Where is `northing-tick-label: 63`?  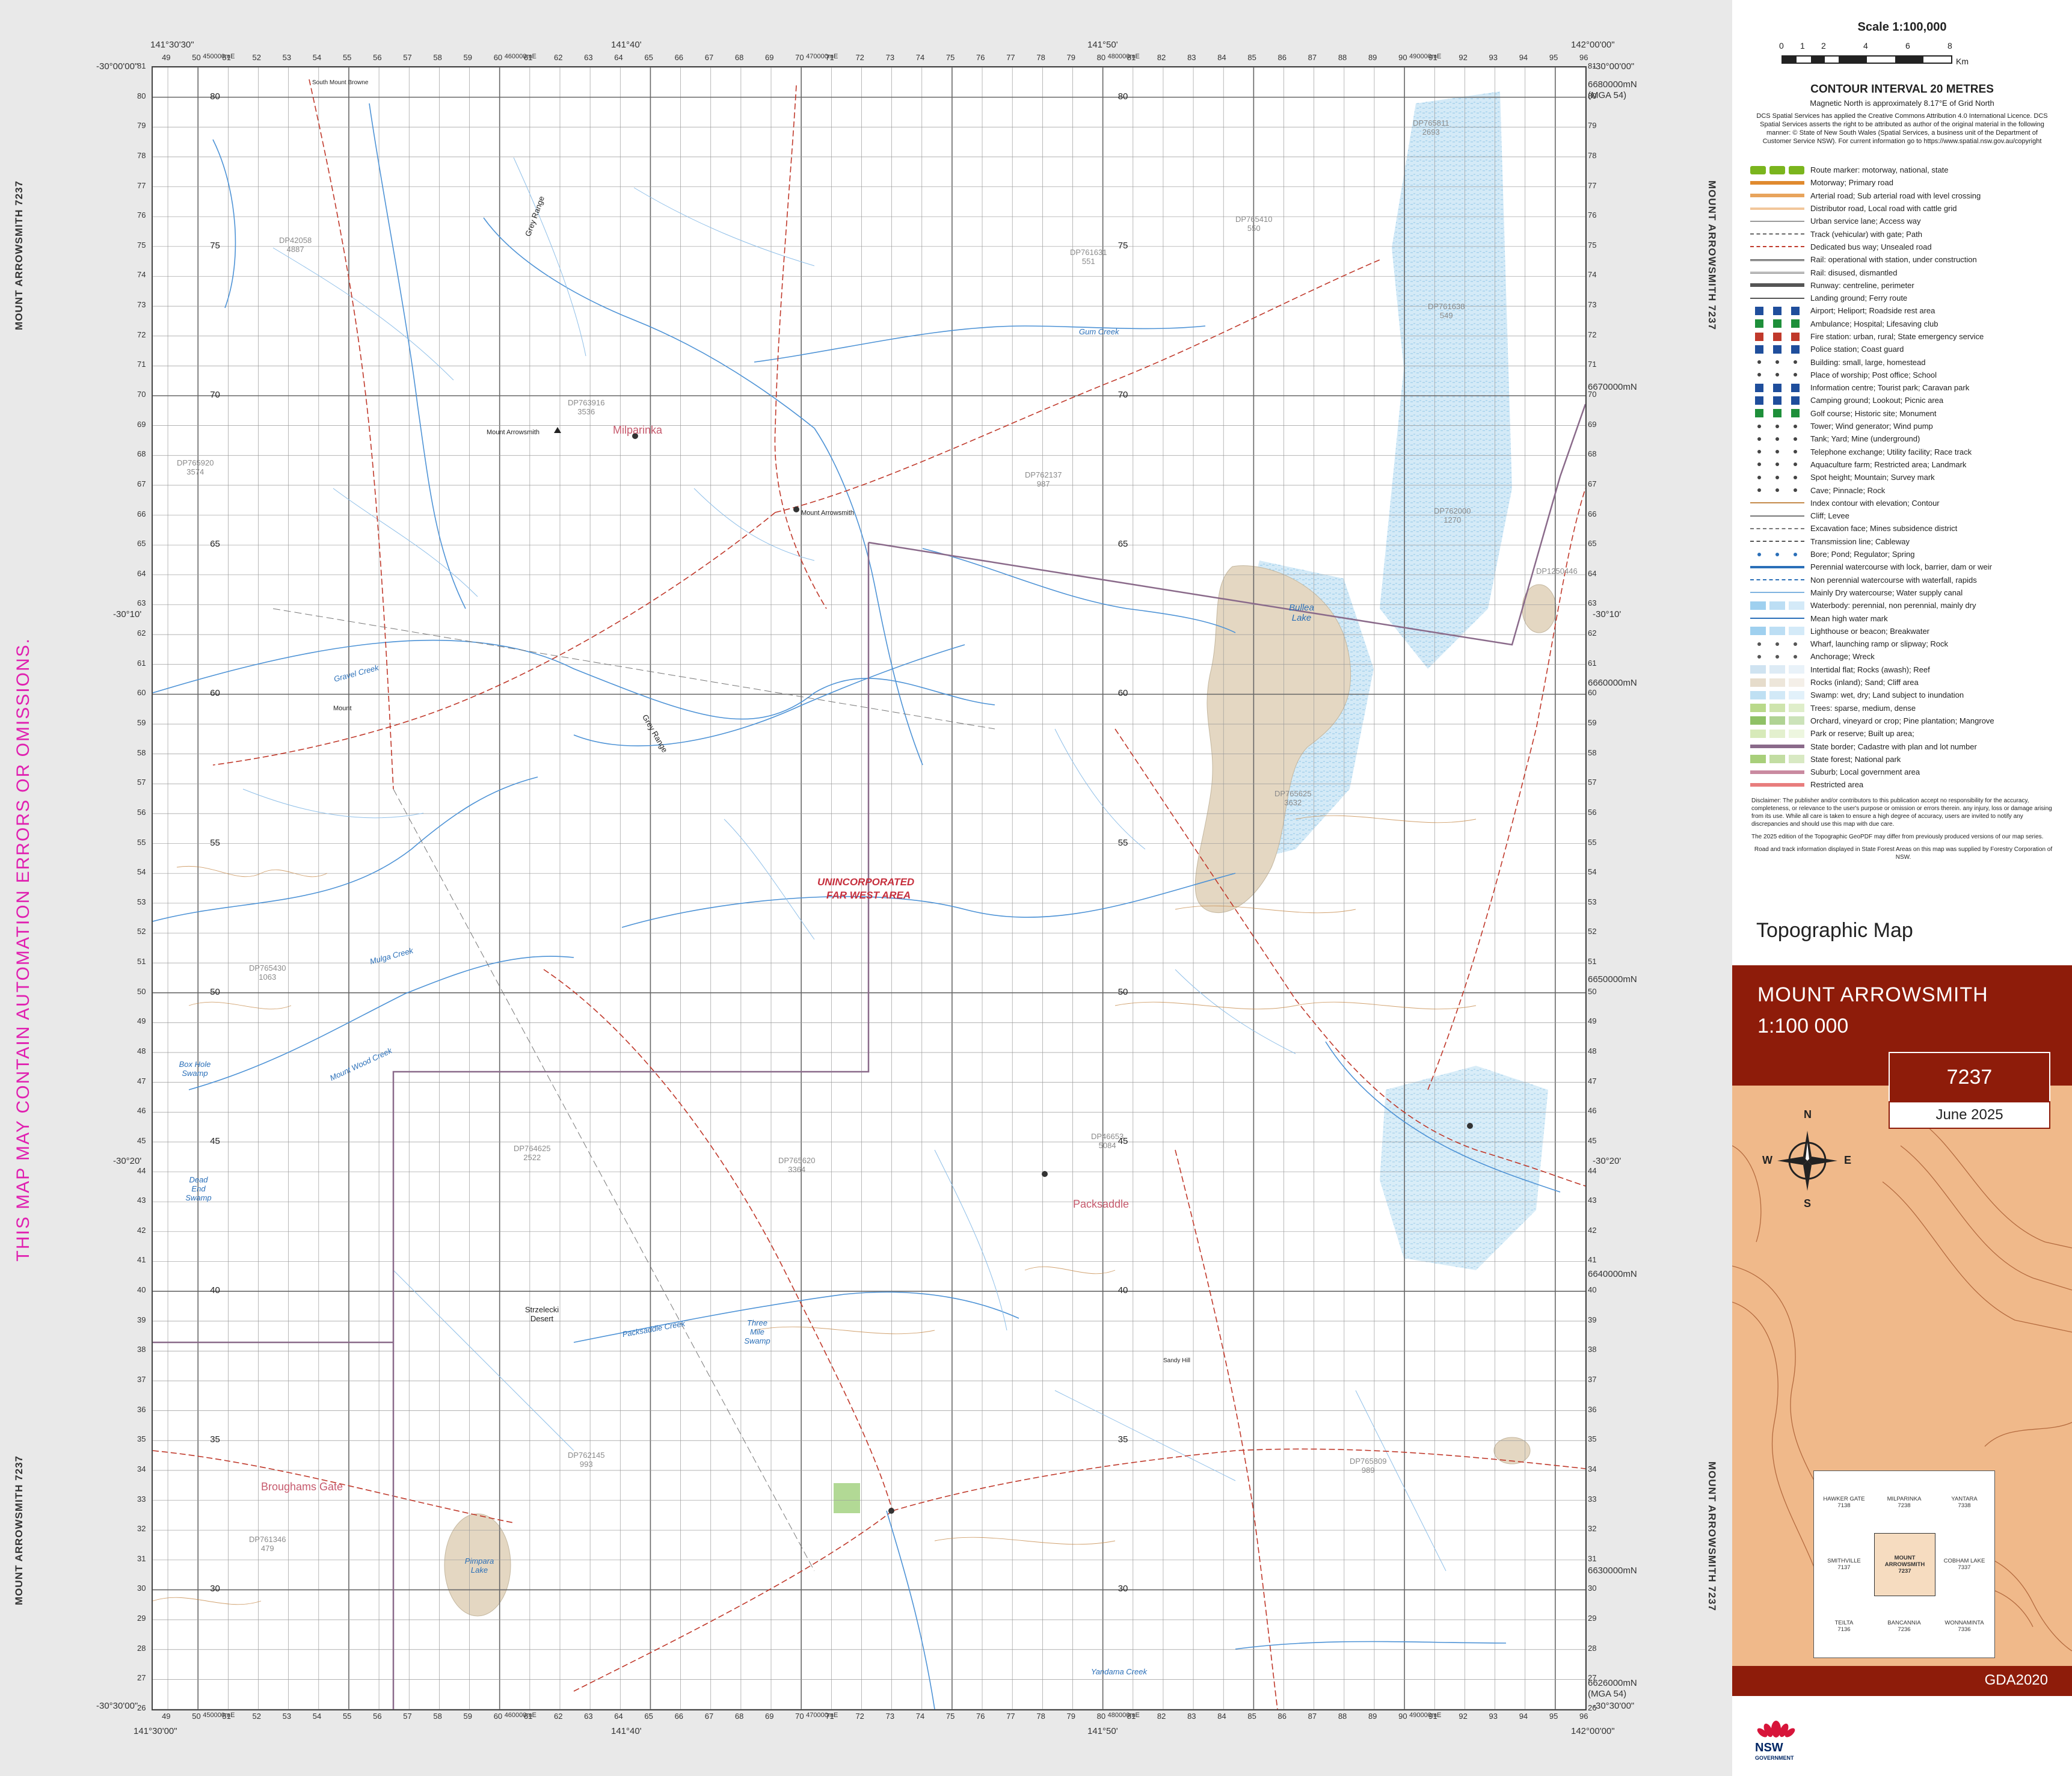
northing-tick-label: 63 is located at coordinates (141, 603).